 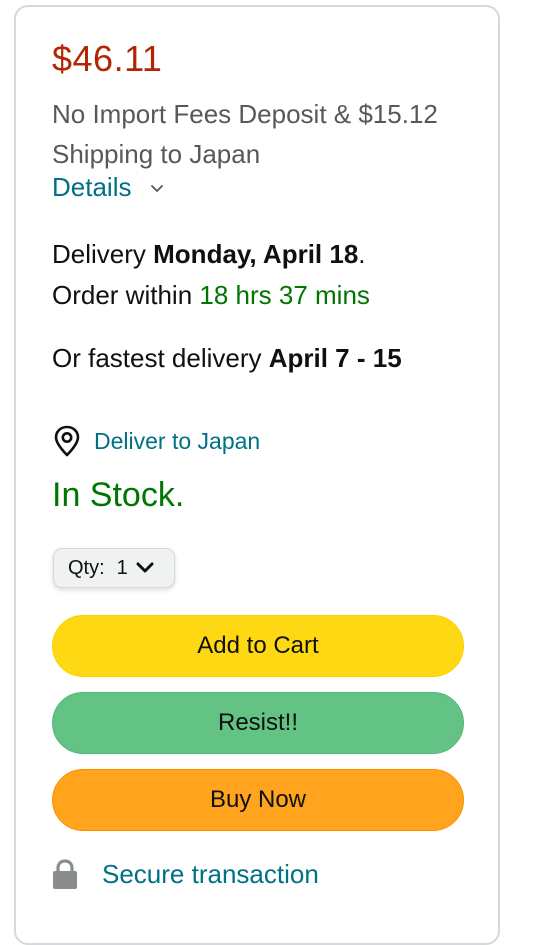 I want to click on buy-now-button: Buy Now, so click(x=258, y=800).